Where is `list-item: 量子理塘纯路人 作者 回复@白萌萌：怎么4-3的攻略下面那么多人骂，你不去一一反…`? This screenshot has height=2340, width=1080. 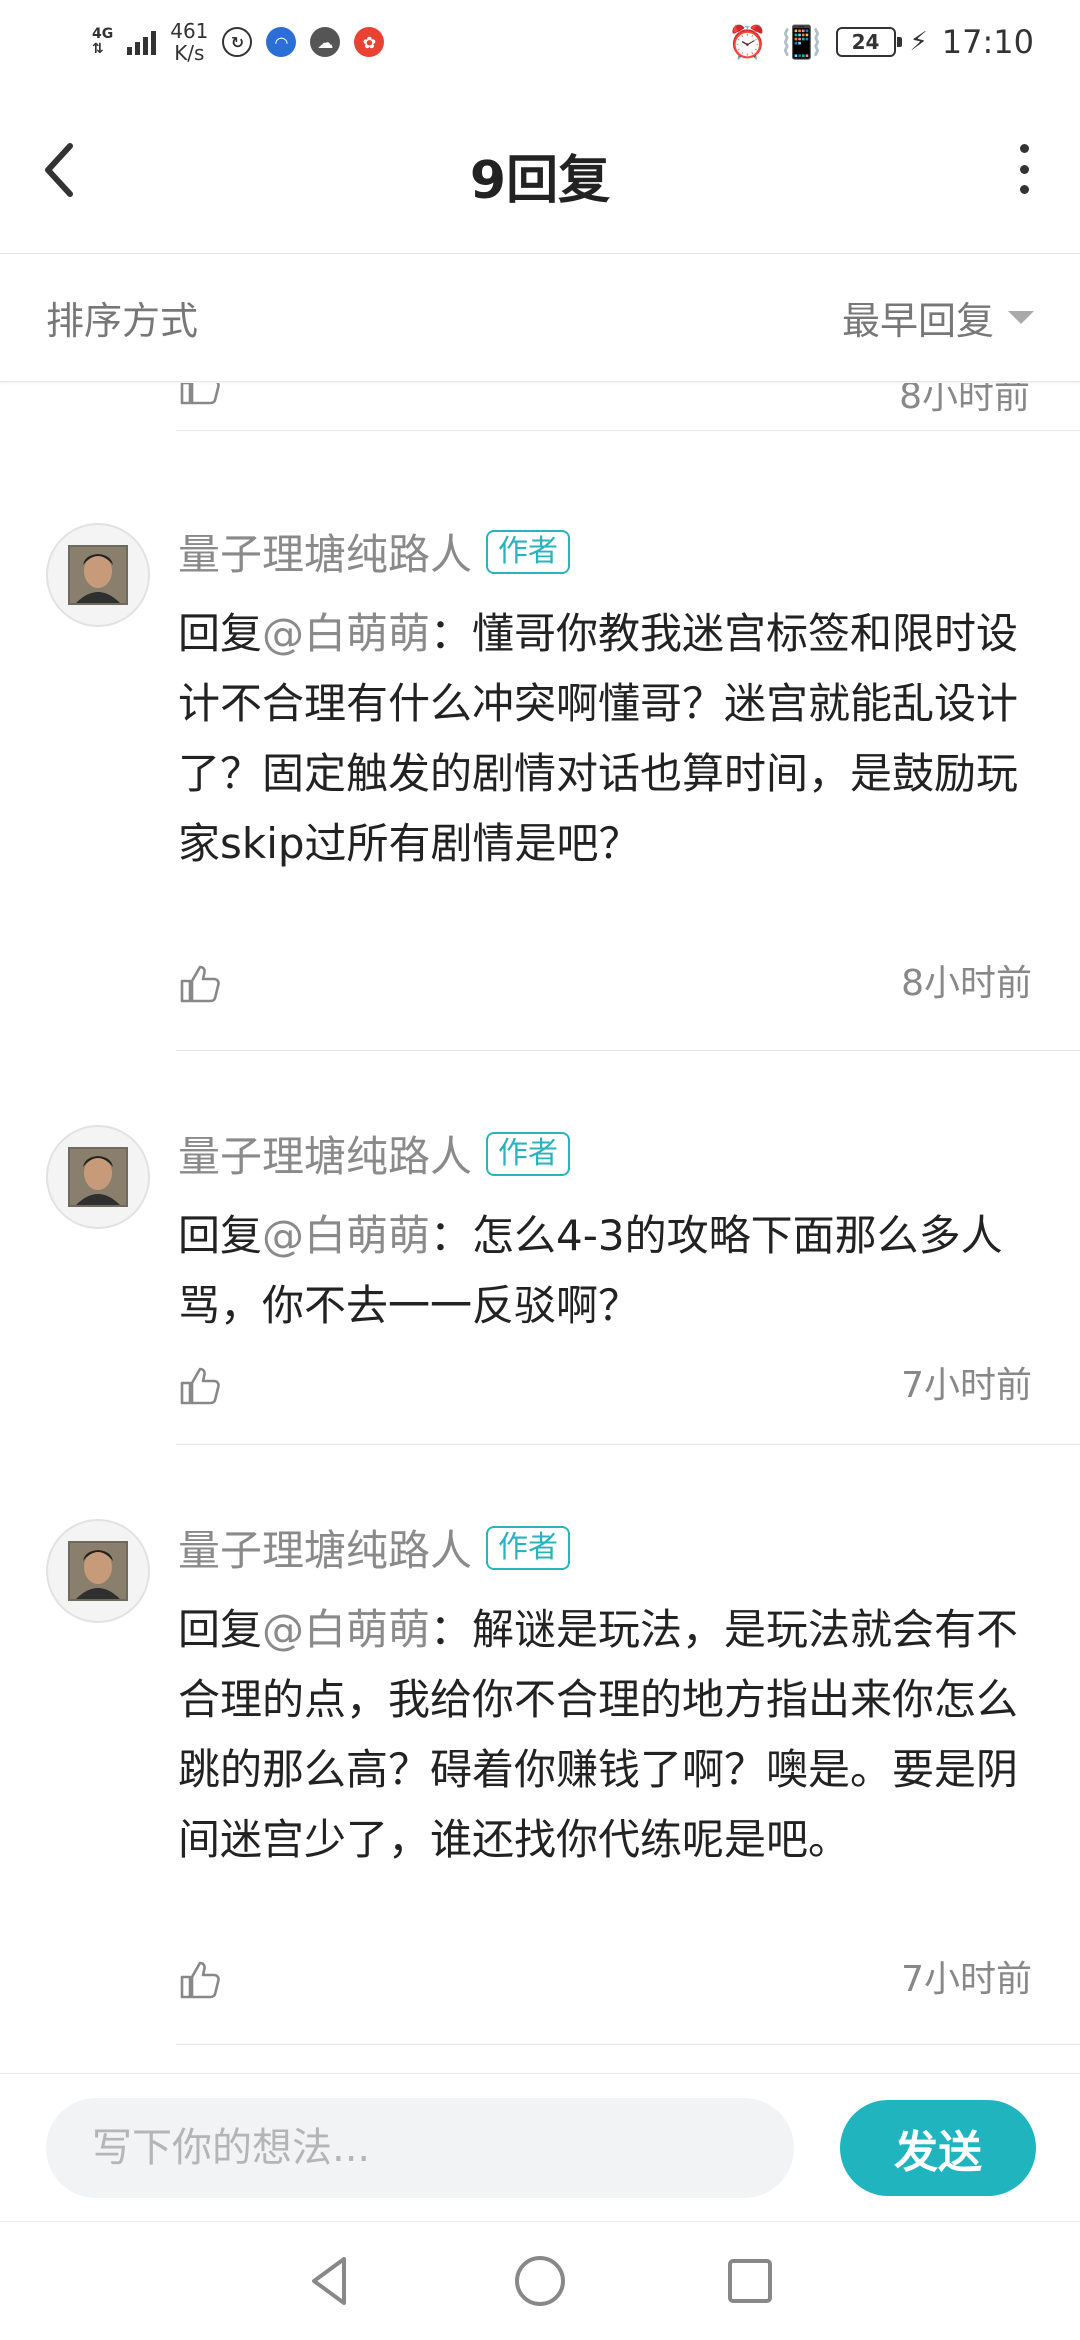 list-item: 量子理塘纯路人 作者 回复@白萌萌：怎么4-3的攻略下面那么多人骂，你不去一一反… is located at coordinates (540, 1264).